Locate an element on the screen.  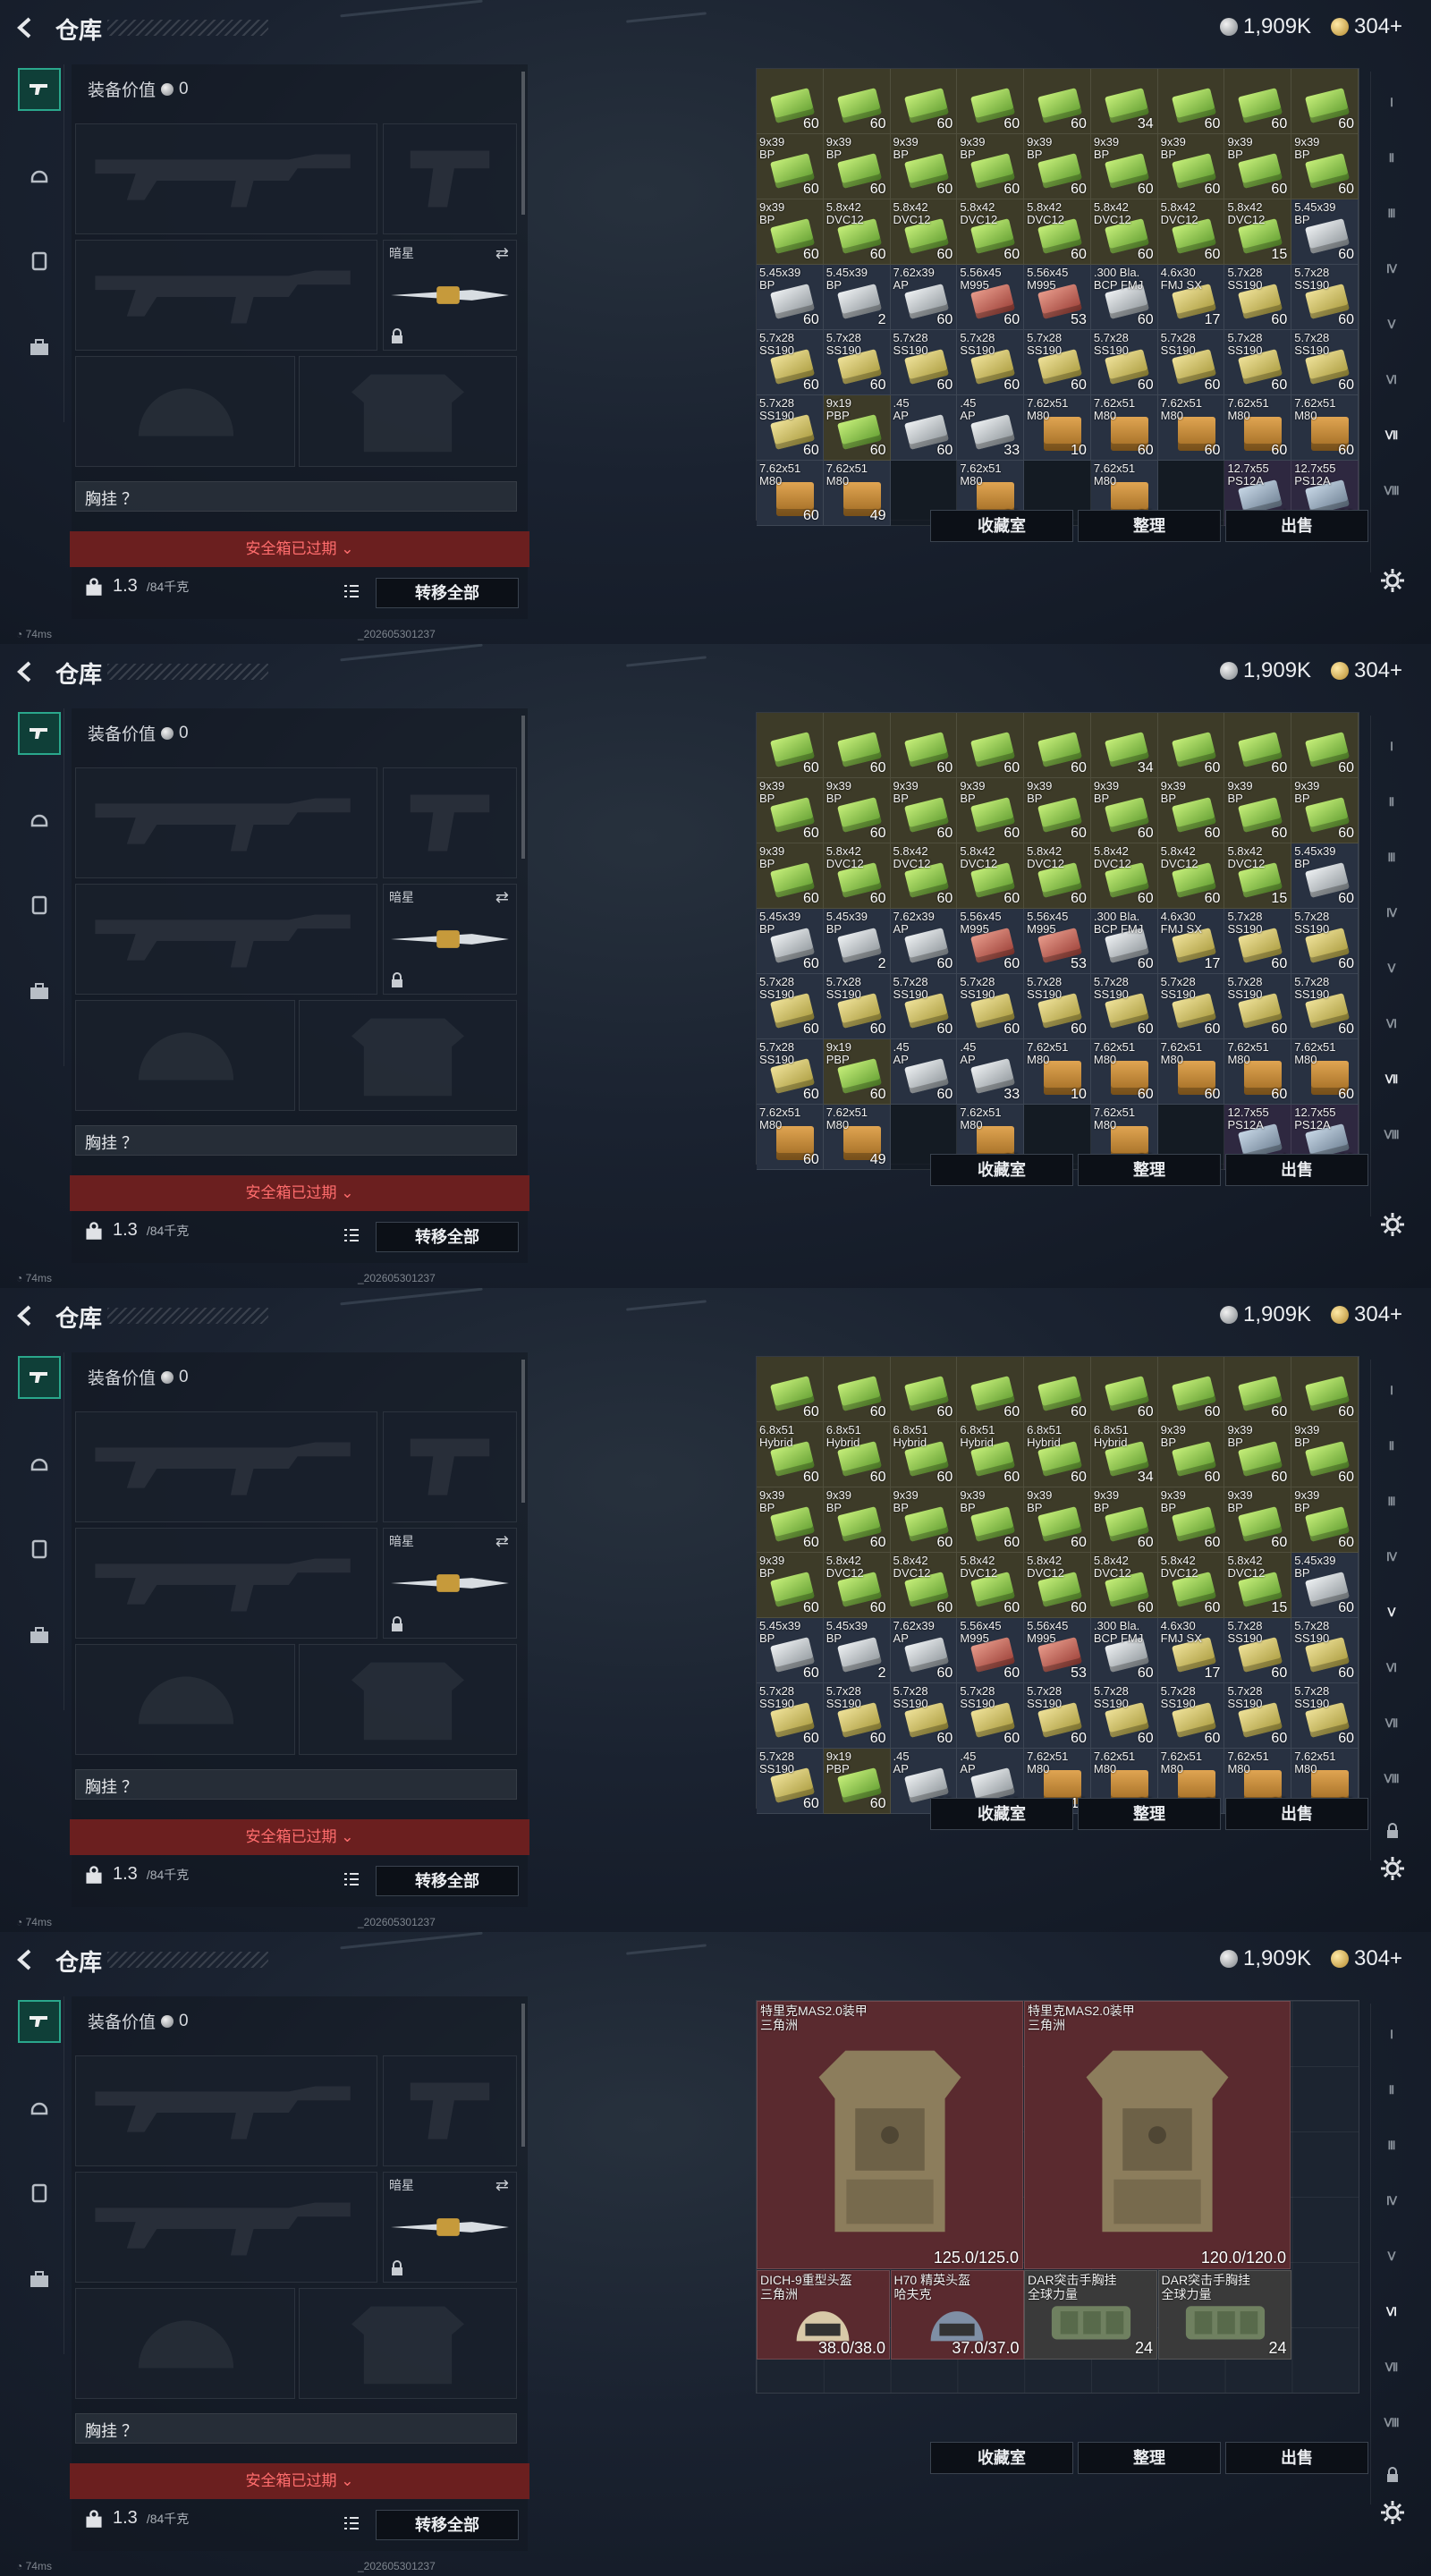
sort-button: 整理 is located at coordinates (1150, 526).